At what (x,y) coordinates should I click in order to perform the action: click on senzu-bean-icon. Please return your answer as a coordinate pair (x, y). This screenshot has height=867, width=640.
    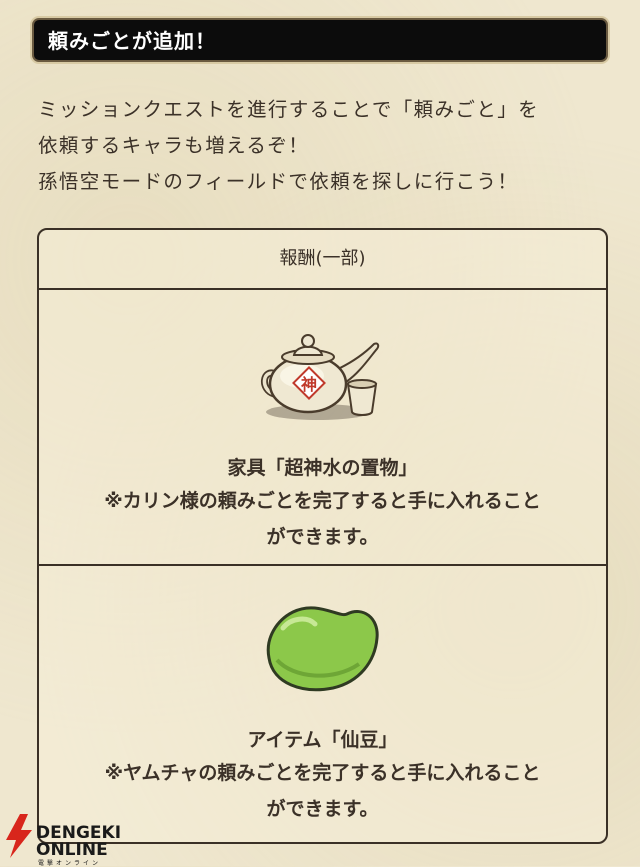
    Looking at the image, I should click on (322, 649).